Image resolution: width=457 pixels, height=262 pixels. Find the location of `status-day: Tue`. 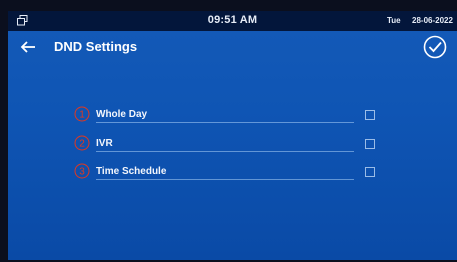

status-day: Tue is located at coordinates (394, 20).